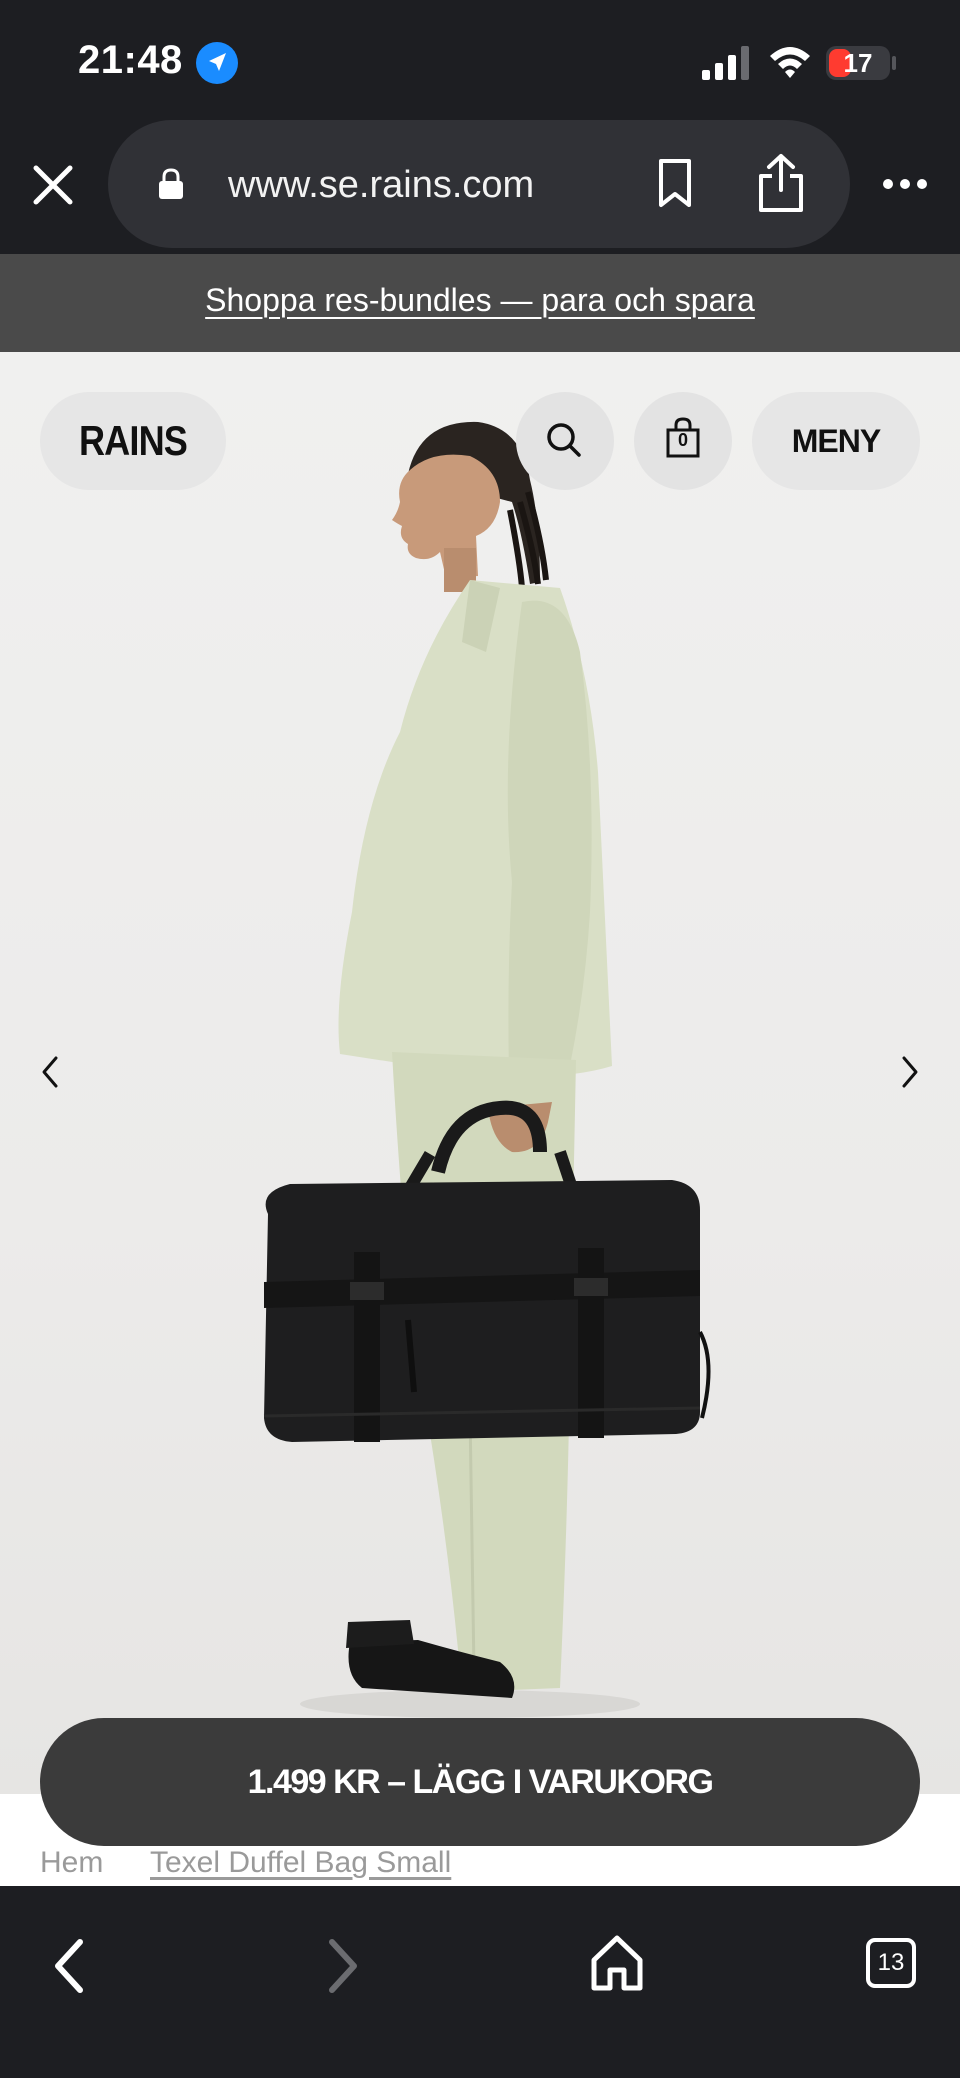 This screenshot has width=960, height=2078. I want to click on share-icon, so click(781, 183).